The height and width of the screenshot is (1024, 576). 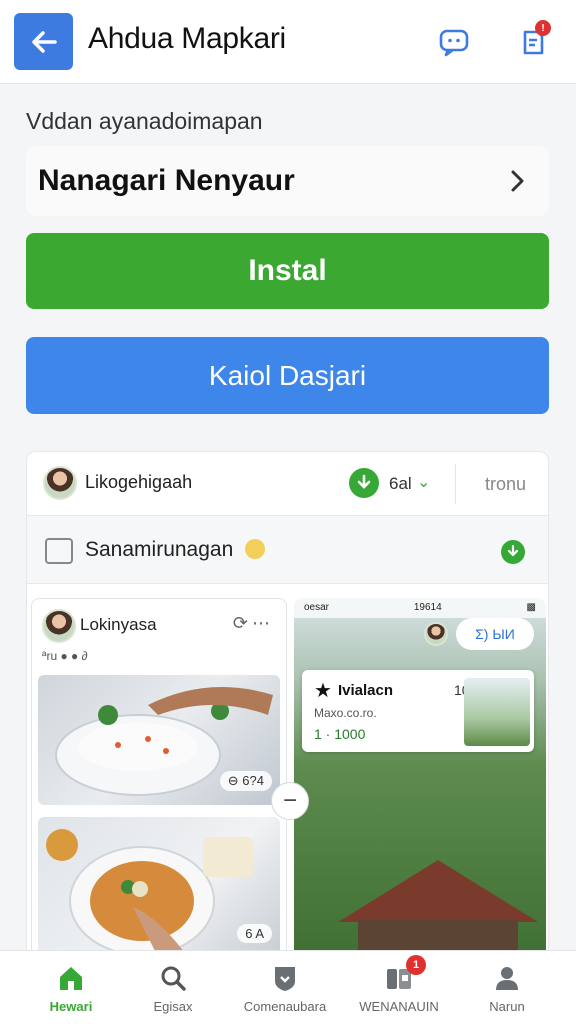 I want to click on collapse-button: −, so click(x=290, y=801).